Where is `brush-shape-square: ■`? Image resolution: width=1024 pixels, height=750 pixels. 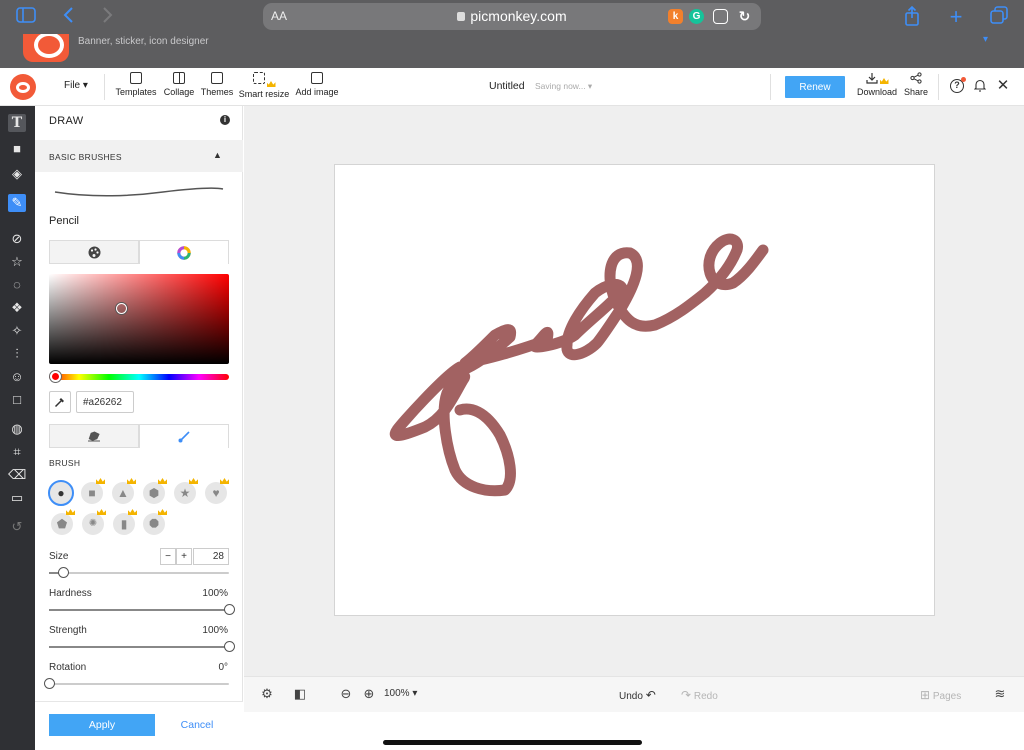 brush-shape-square: ■ is located at coordinates (93, 491).